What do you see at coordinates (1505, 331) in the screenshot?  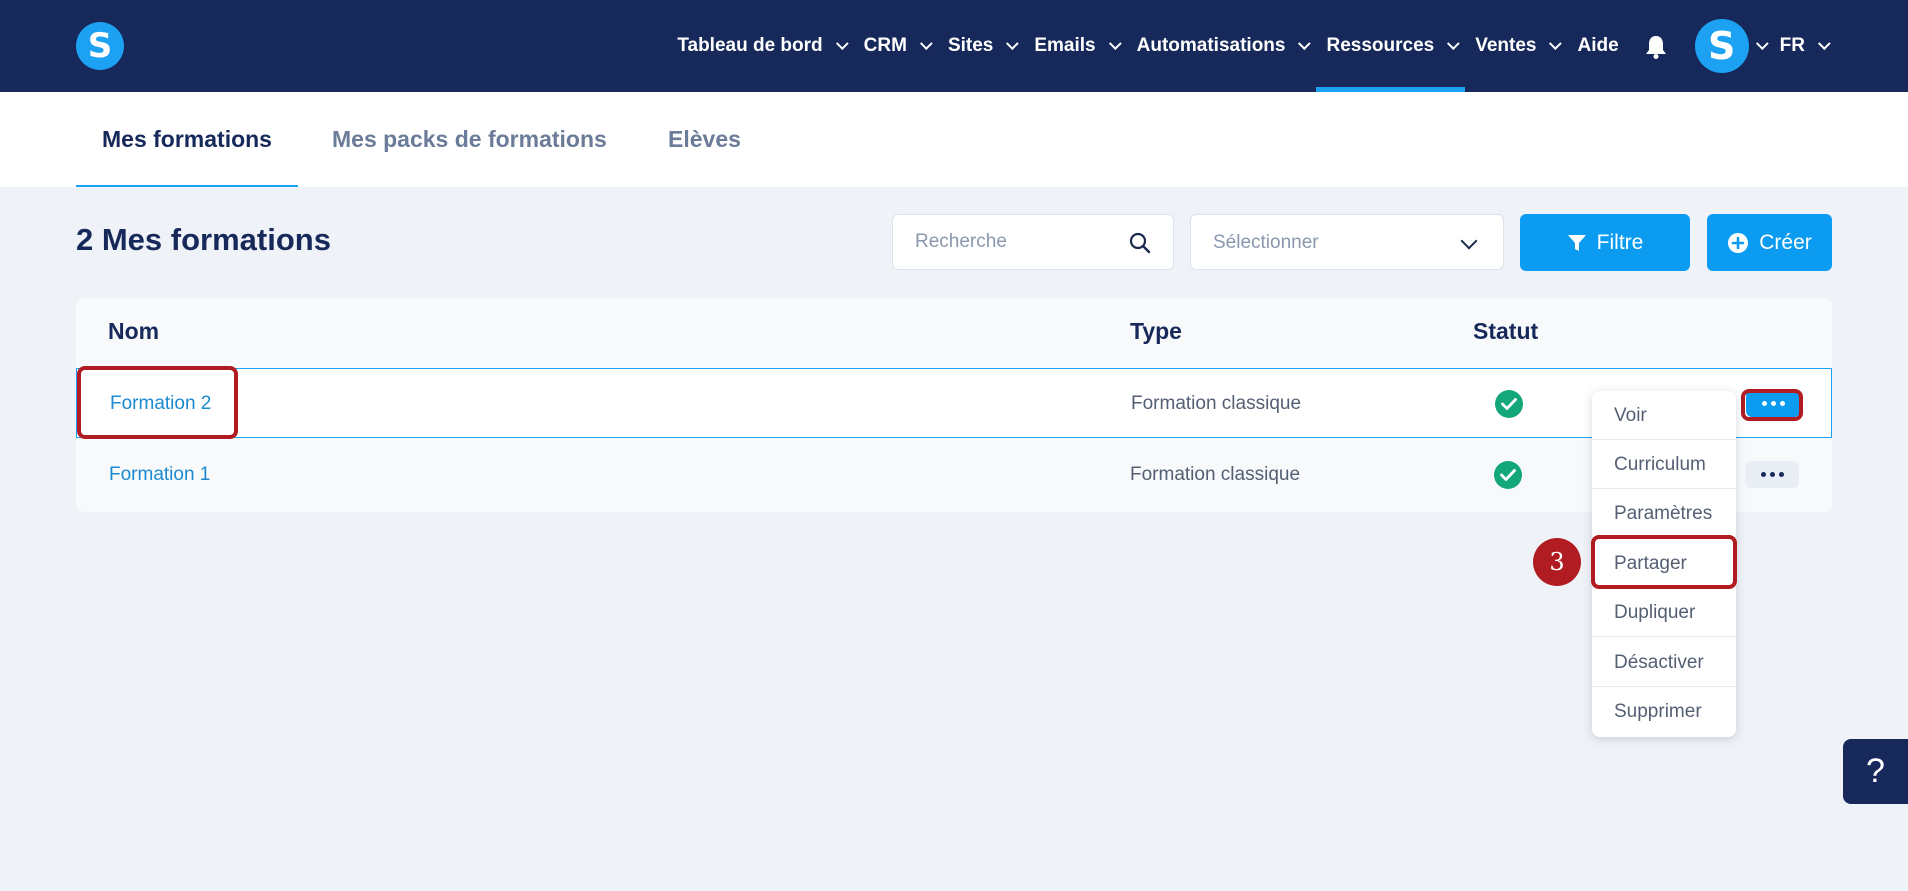 I see `column-header-status: Statut` at bounding box center [1505, 331].